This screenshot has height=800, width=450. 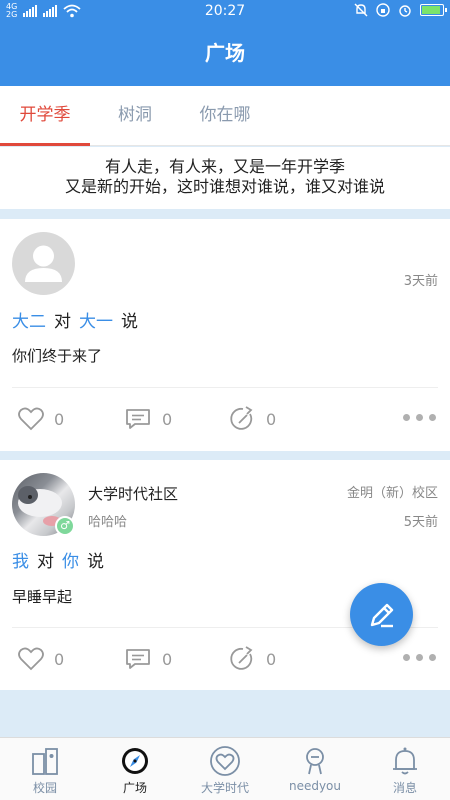 I want to click on post-content: 你们终于来了, so click(x=57, y=356).